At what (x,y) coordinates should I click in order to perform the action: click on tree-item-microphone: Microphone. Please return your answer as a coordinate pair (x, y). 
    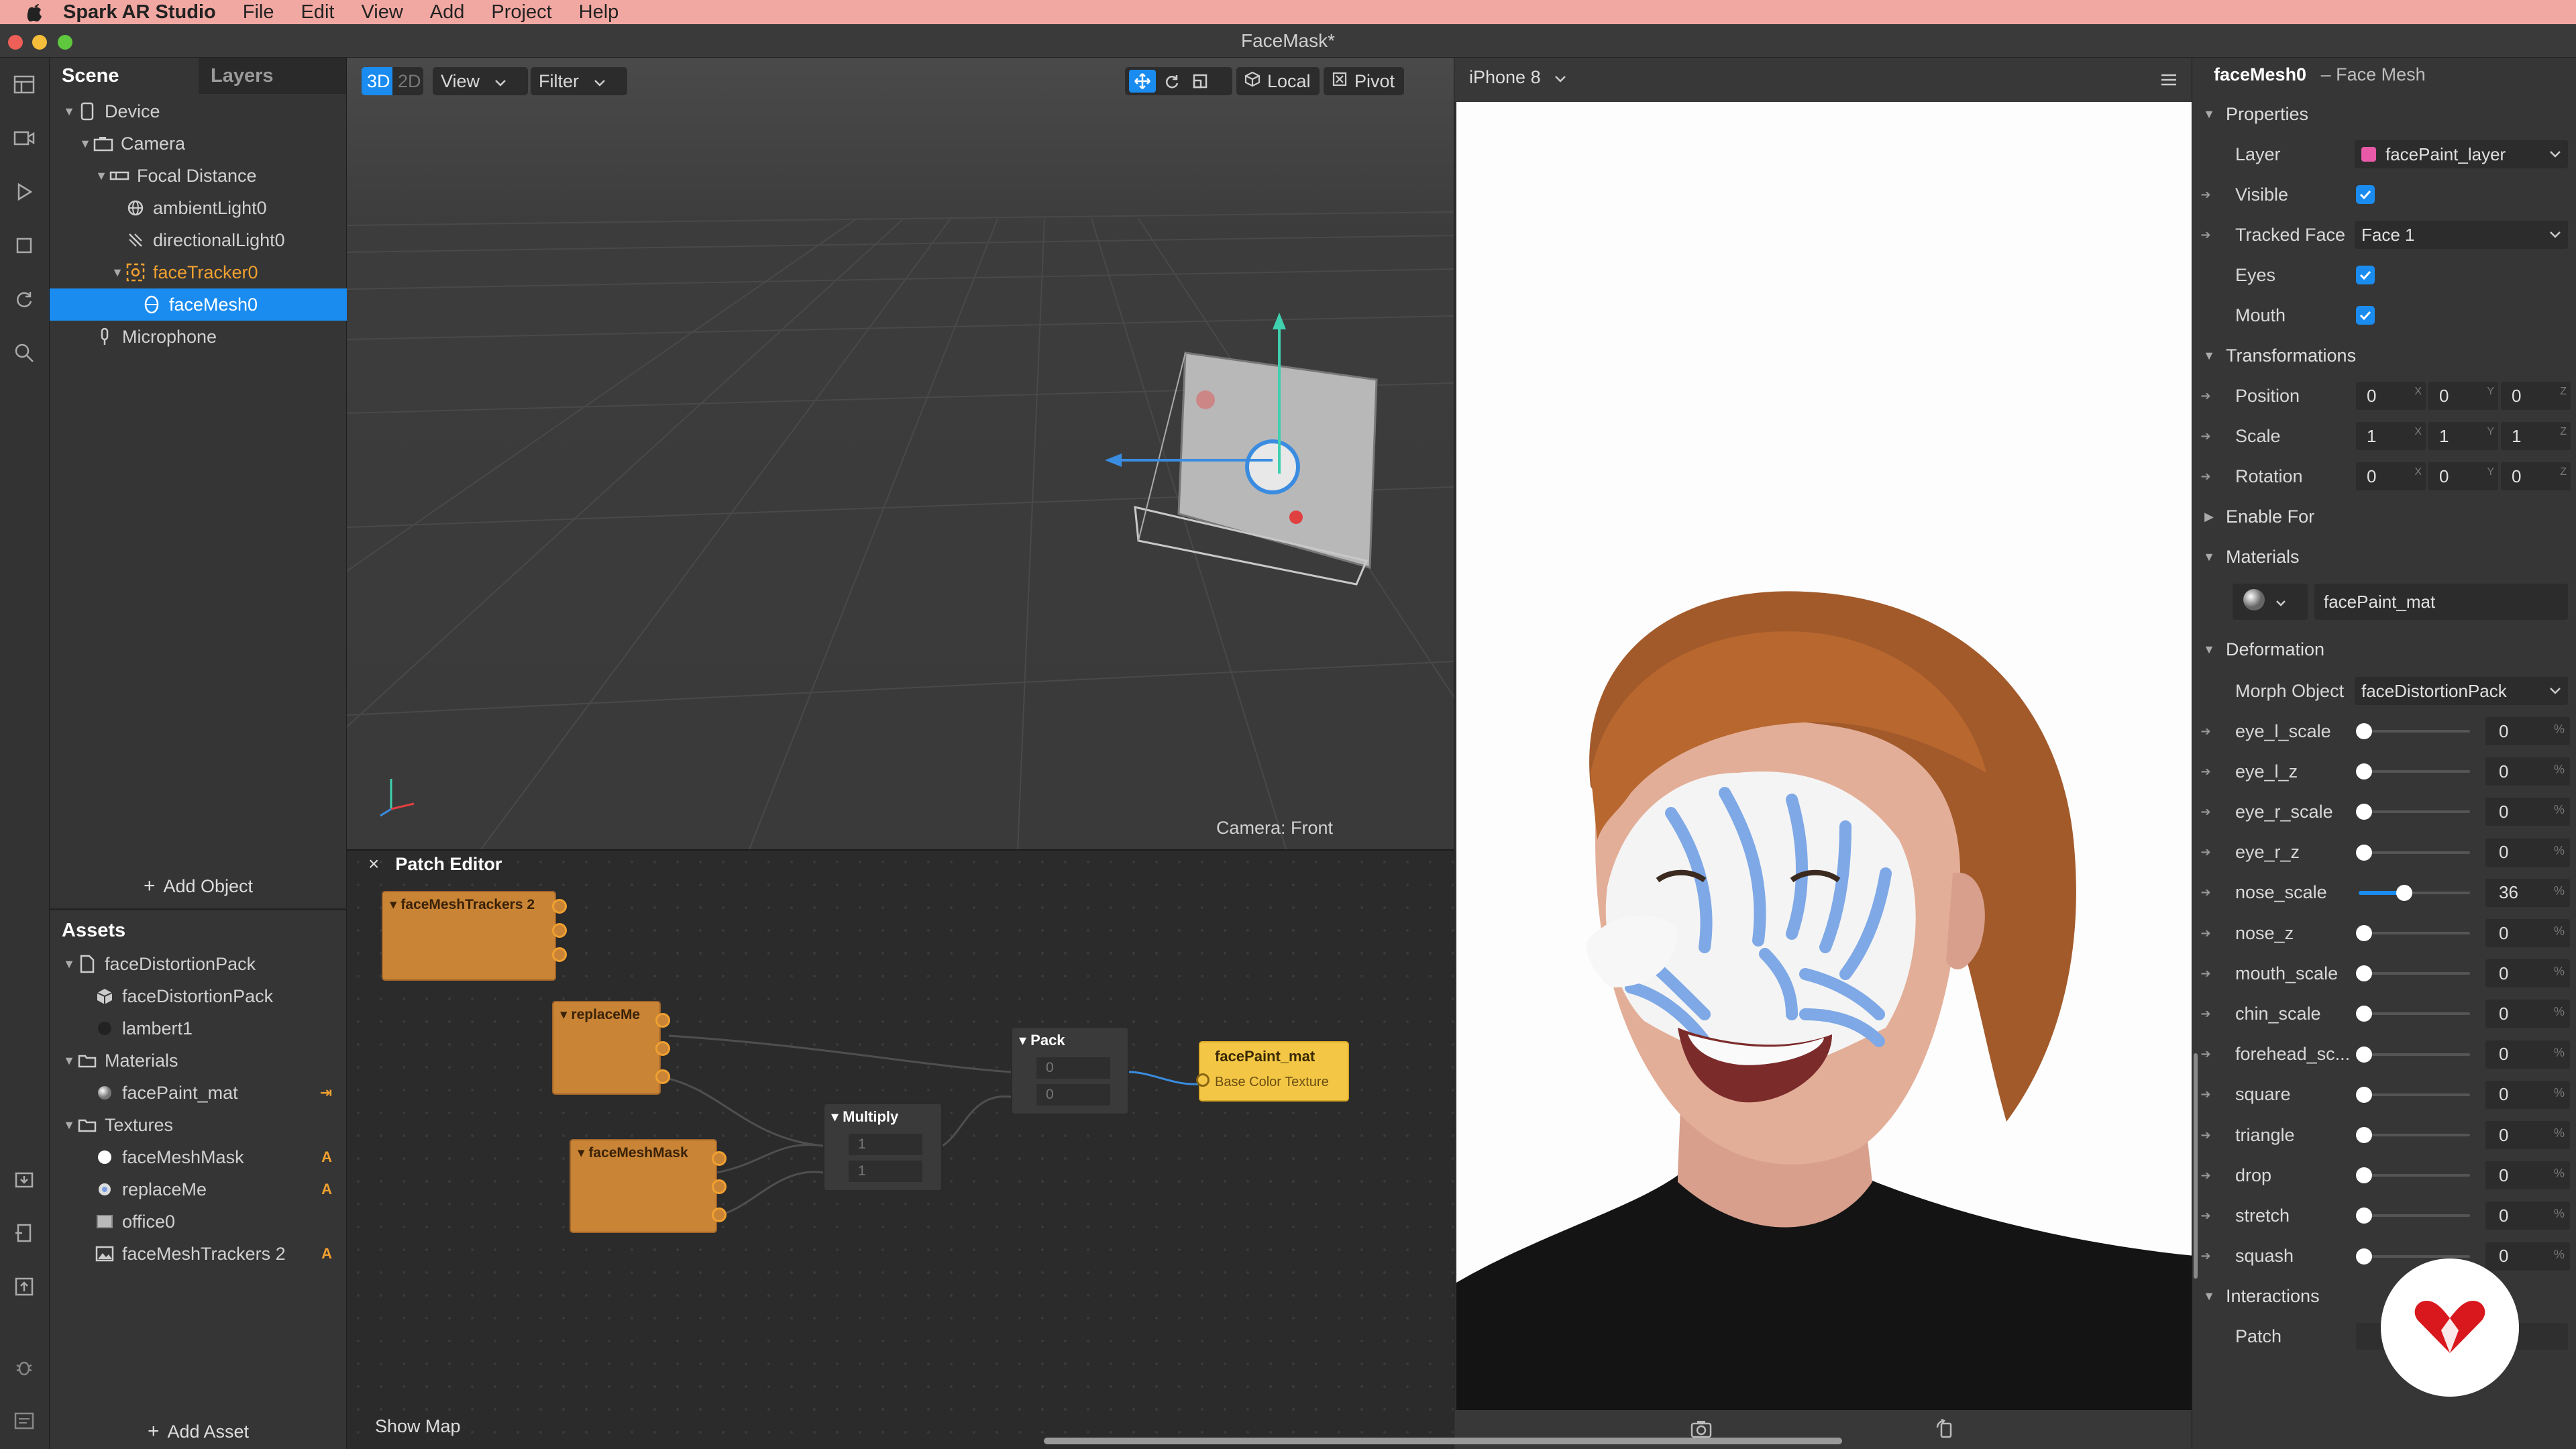
    Looking at the image, I should click on (198, 337).